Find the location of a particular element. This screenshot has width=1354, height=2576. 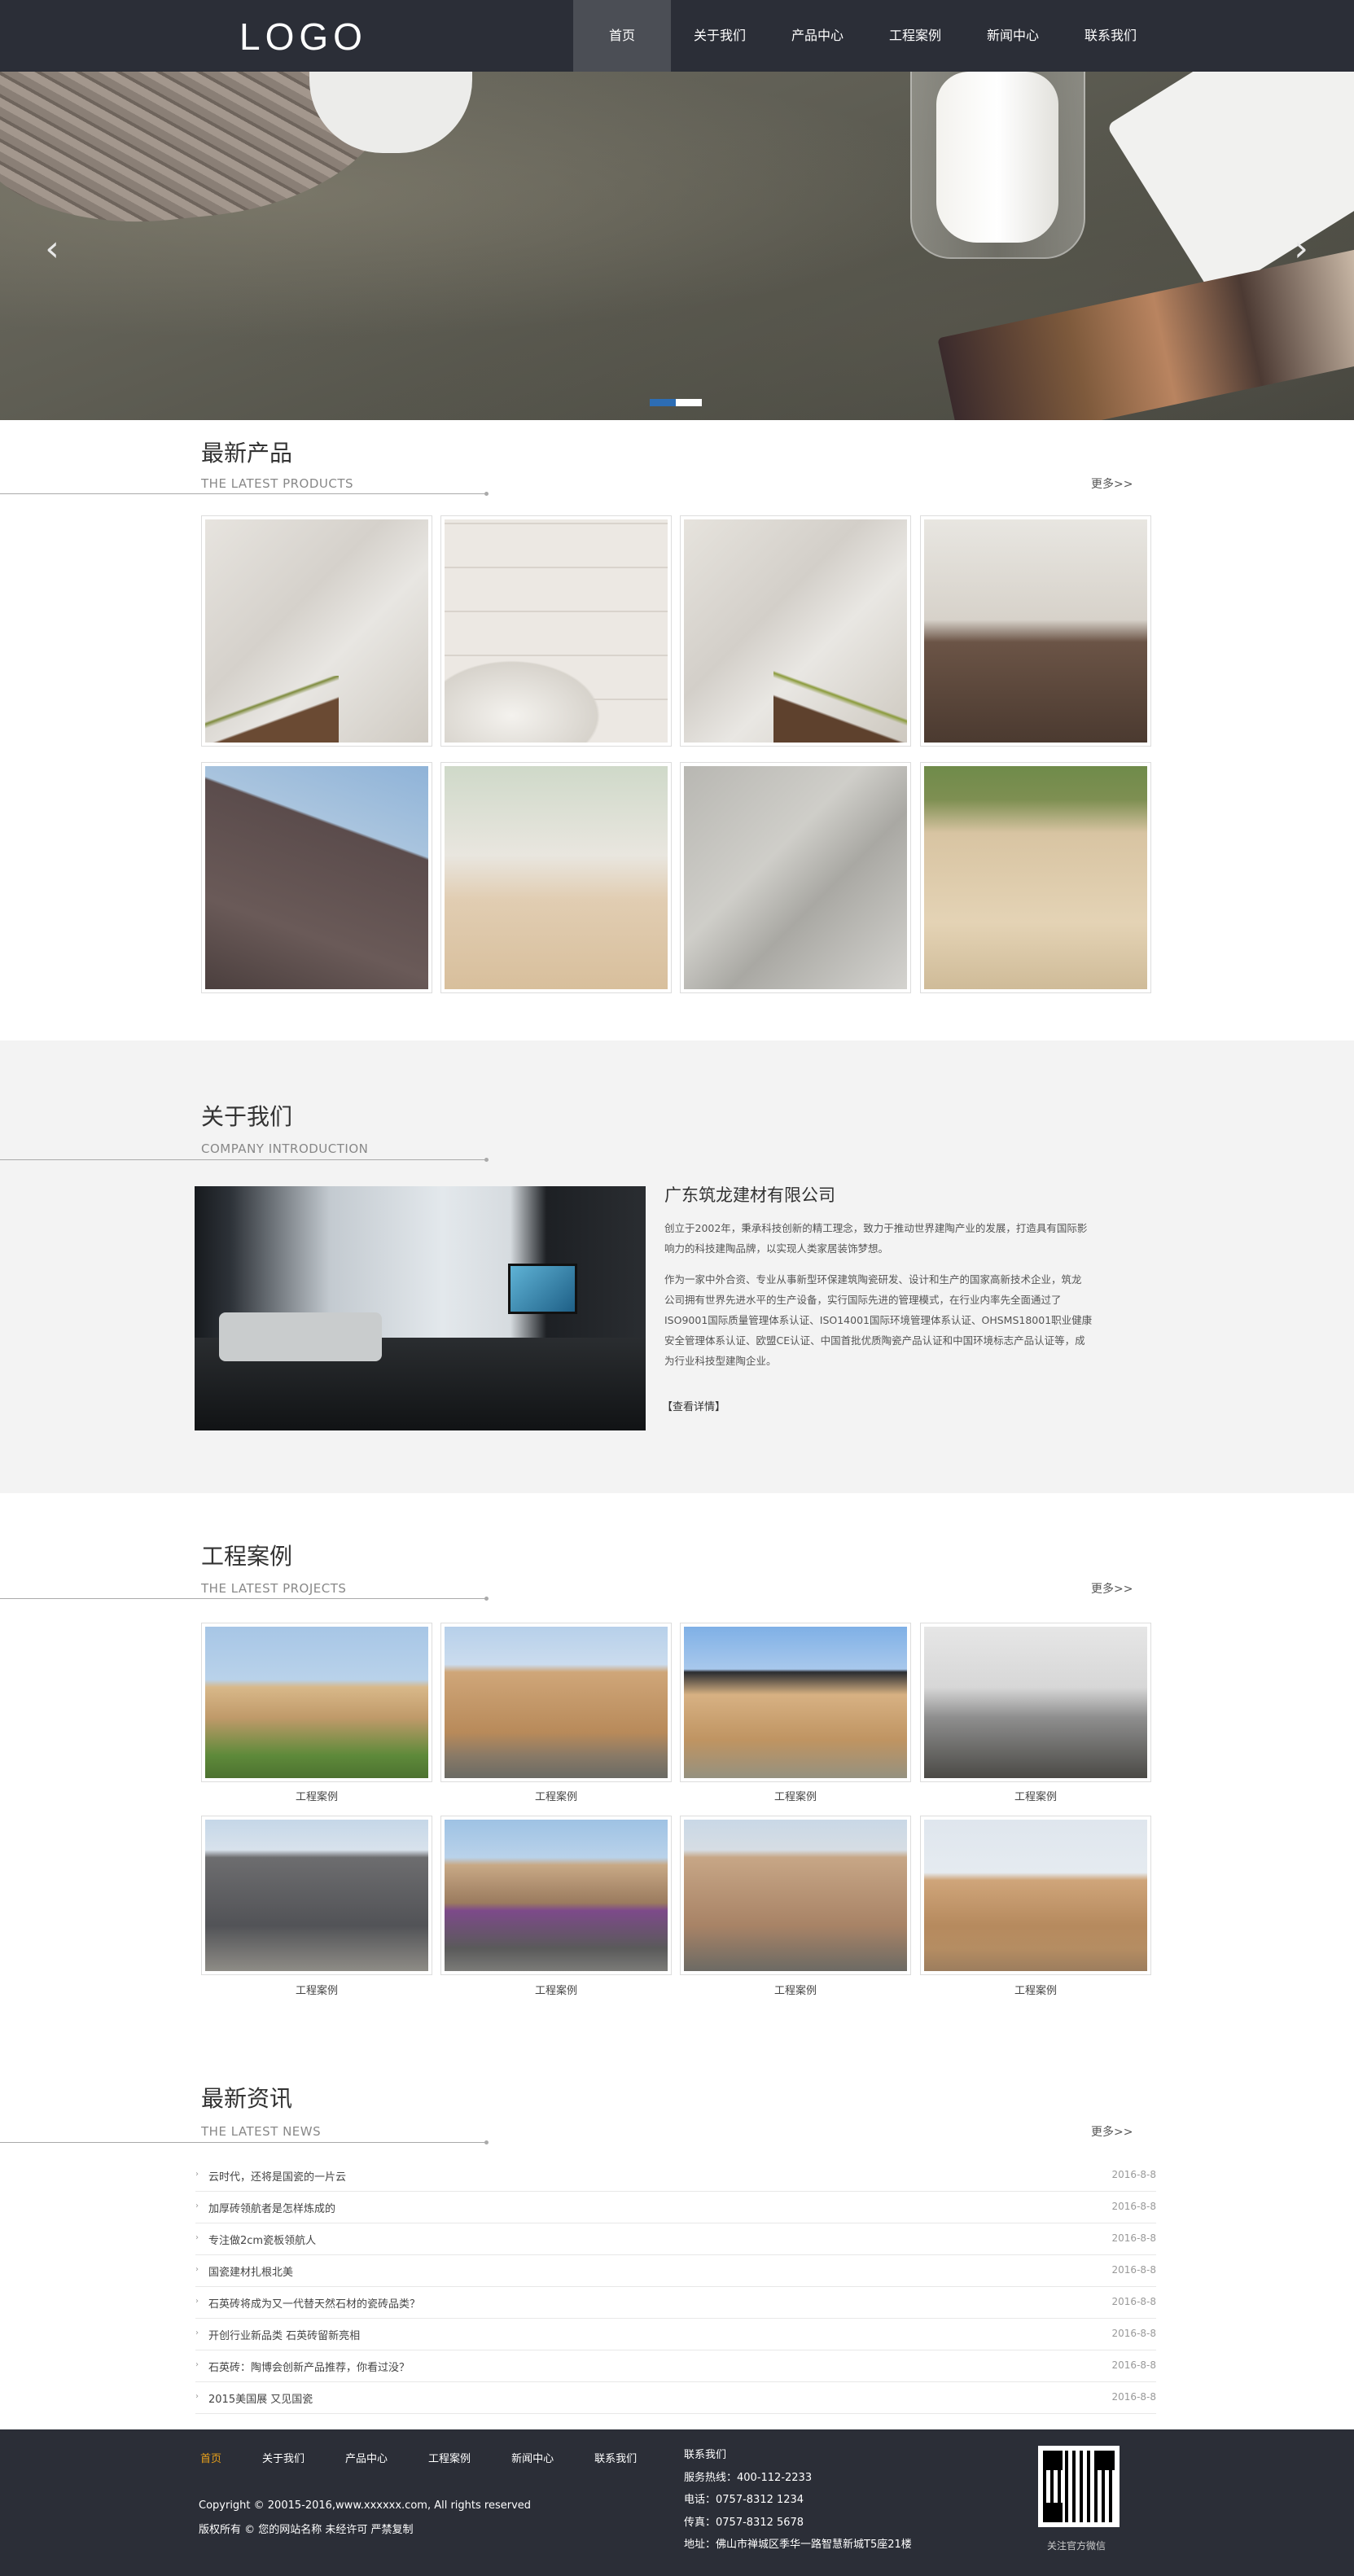

footer-nav-contact: 联系我们 is located at coordinates (615, 2457).